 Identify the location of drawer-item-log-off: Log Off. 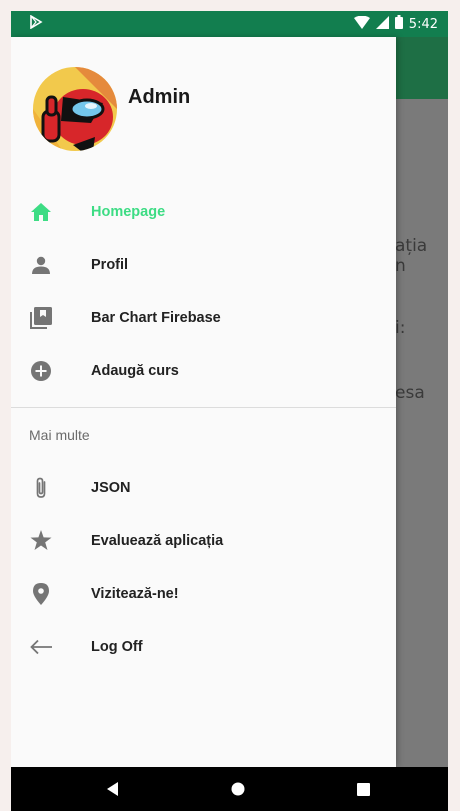
(203, 646).